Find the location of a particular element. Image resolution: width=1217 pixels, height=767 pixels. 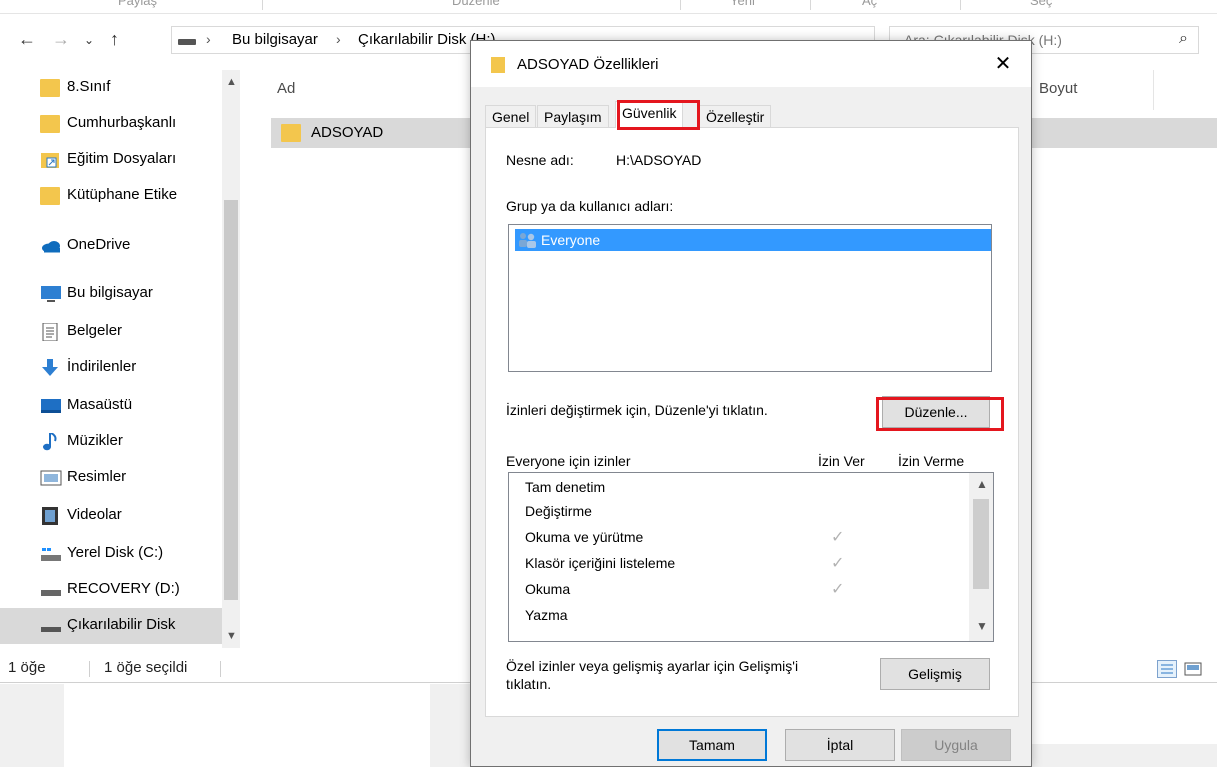

search-icon: ⌕ is located at coordinates (1183, 39).